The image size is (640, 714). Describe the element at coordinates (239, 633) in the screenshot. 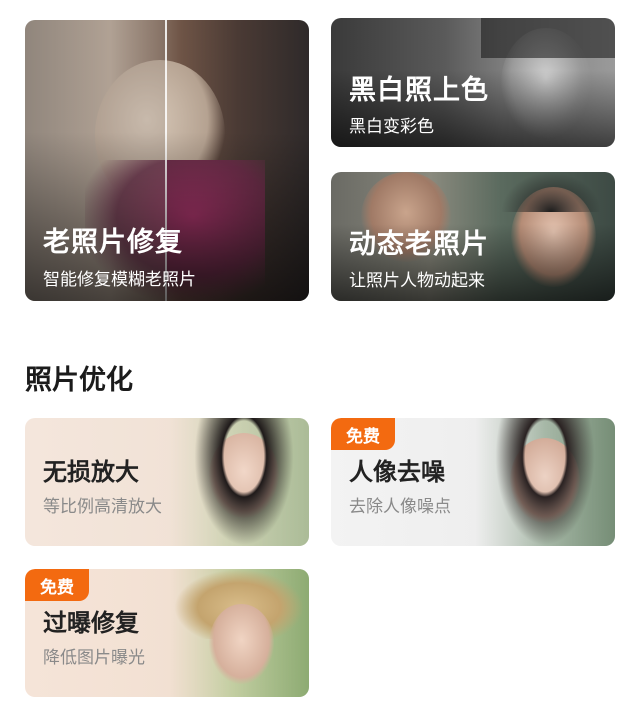

I see `overexposure-photo` at that location.